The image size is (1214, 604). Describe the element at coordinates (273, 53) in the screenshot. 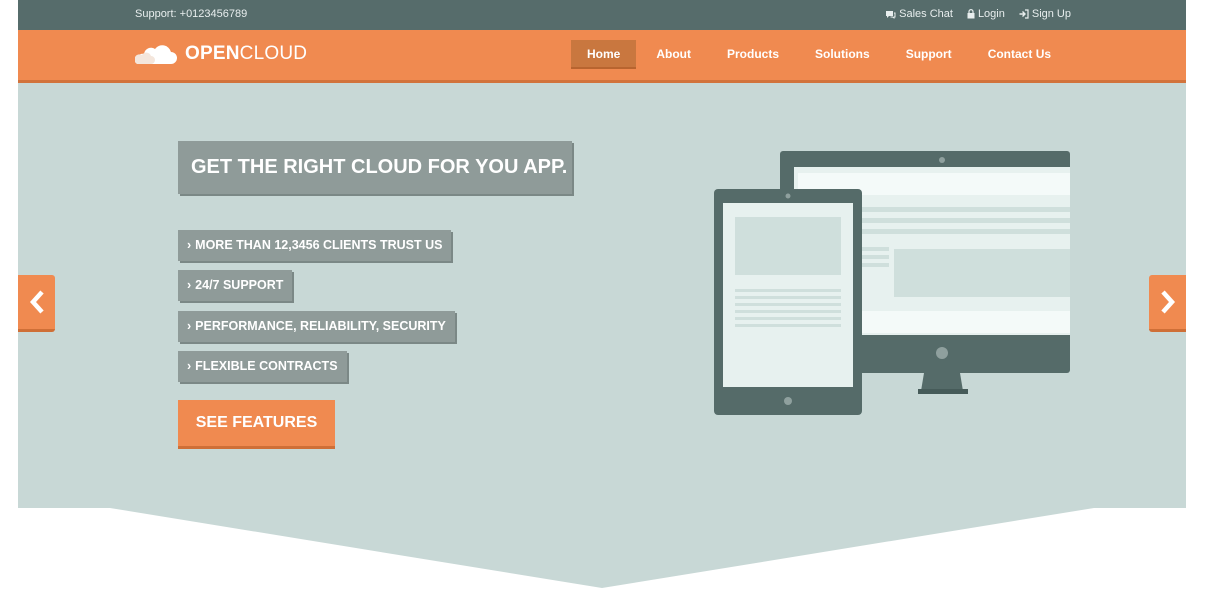

I see `brand-name-light: CLOUD` at that location.